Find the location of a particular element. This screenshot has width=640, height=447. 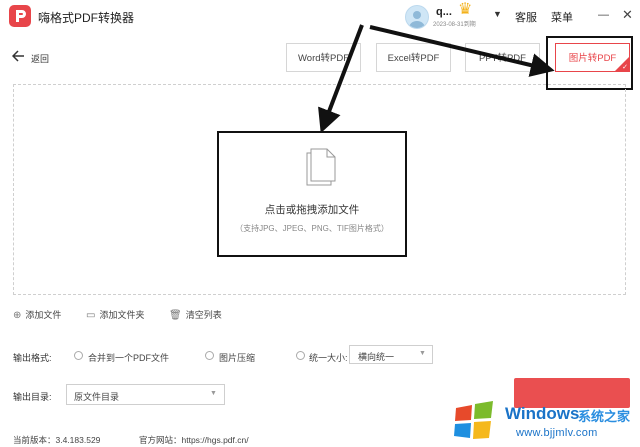

watermark-title: Windows is located at coordinates (542, 413).